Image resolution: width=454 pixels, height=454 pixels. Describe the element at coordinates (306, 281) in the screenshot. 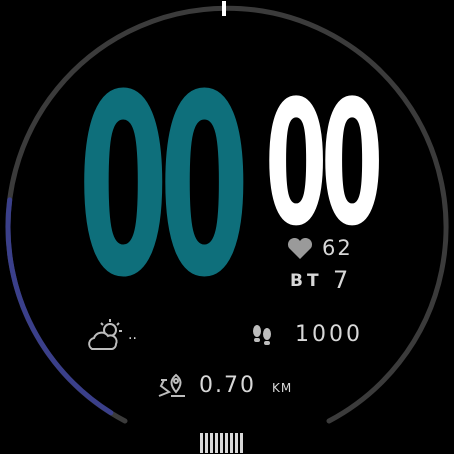

I see `bt-label: BT` at that location.